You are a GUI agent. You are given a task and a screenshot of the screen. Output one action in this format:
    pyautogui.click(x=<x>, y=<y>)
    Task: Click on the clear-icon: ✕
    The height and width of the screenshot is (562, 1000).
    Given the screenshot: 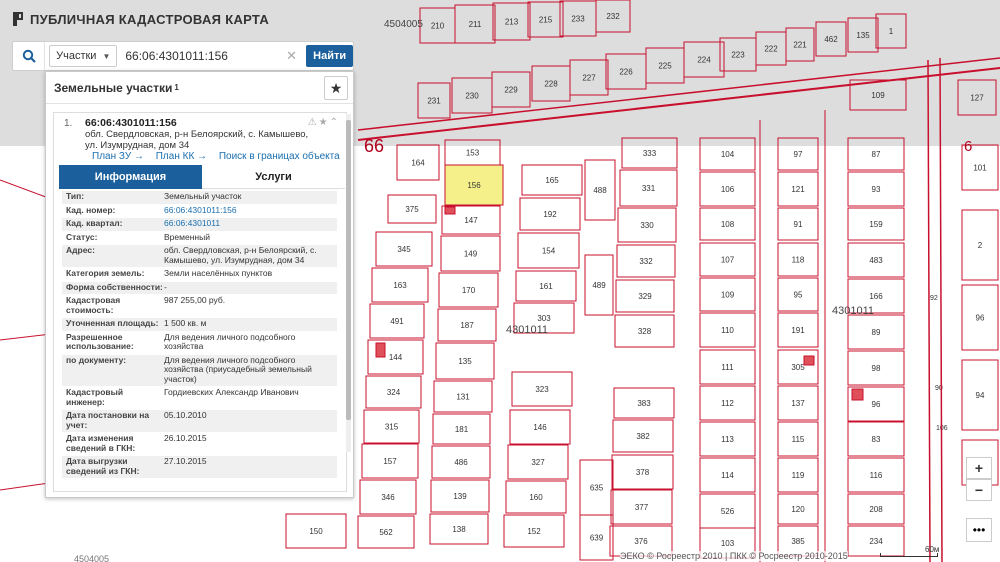 What is the action you would take?
    pyautogui.click(x=291, y=56)
    